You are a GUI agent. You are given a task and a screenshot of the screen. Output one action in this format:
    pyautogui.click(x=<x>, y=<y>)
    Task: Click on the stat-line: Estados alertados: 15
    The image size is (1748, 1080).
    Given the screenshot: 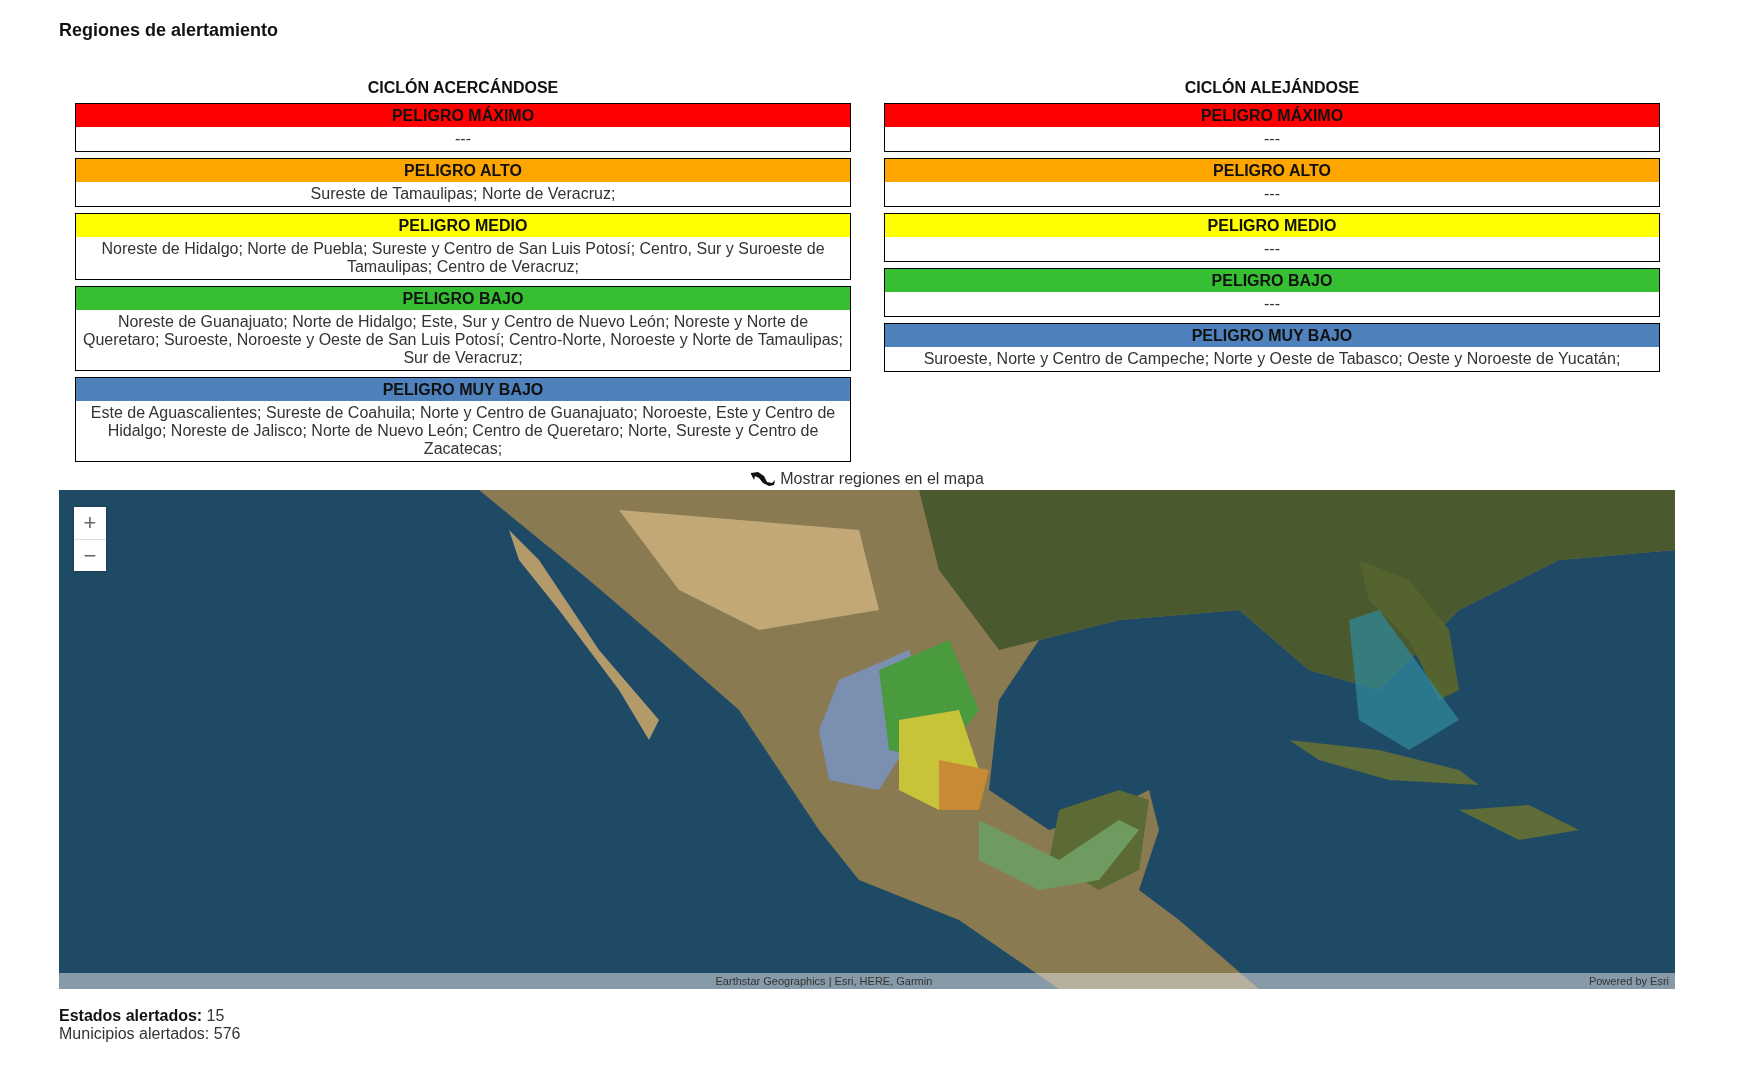 What is the action you would take?
    pyautogui.click(x=142, y=1016)
    